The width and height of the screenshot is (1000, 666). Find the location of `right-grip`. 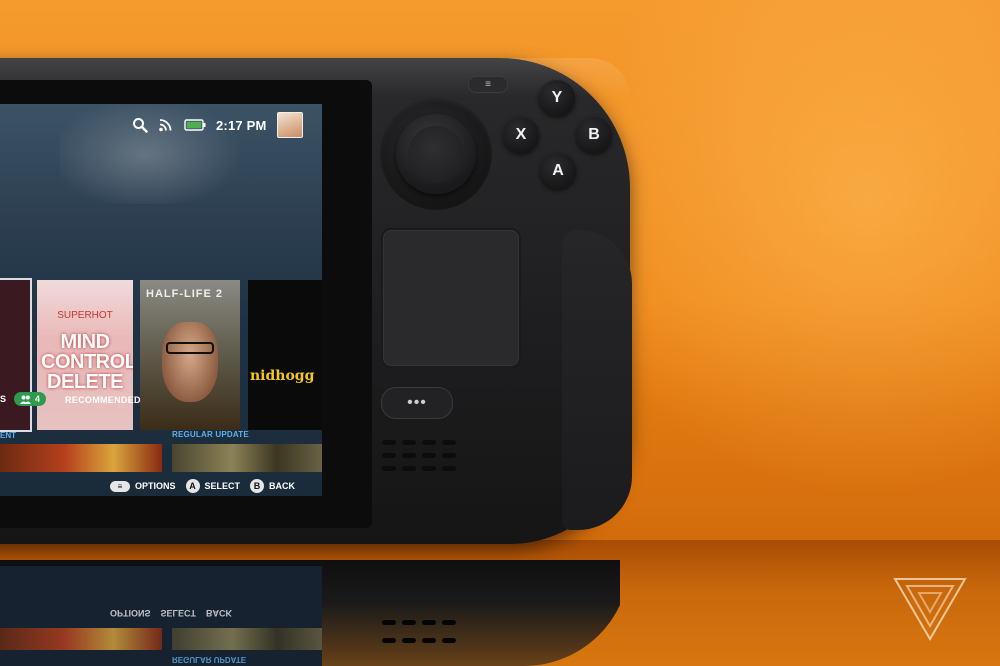

right-grip is located at coordinates (597, 380).